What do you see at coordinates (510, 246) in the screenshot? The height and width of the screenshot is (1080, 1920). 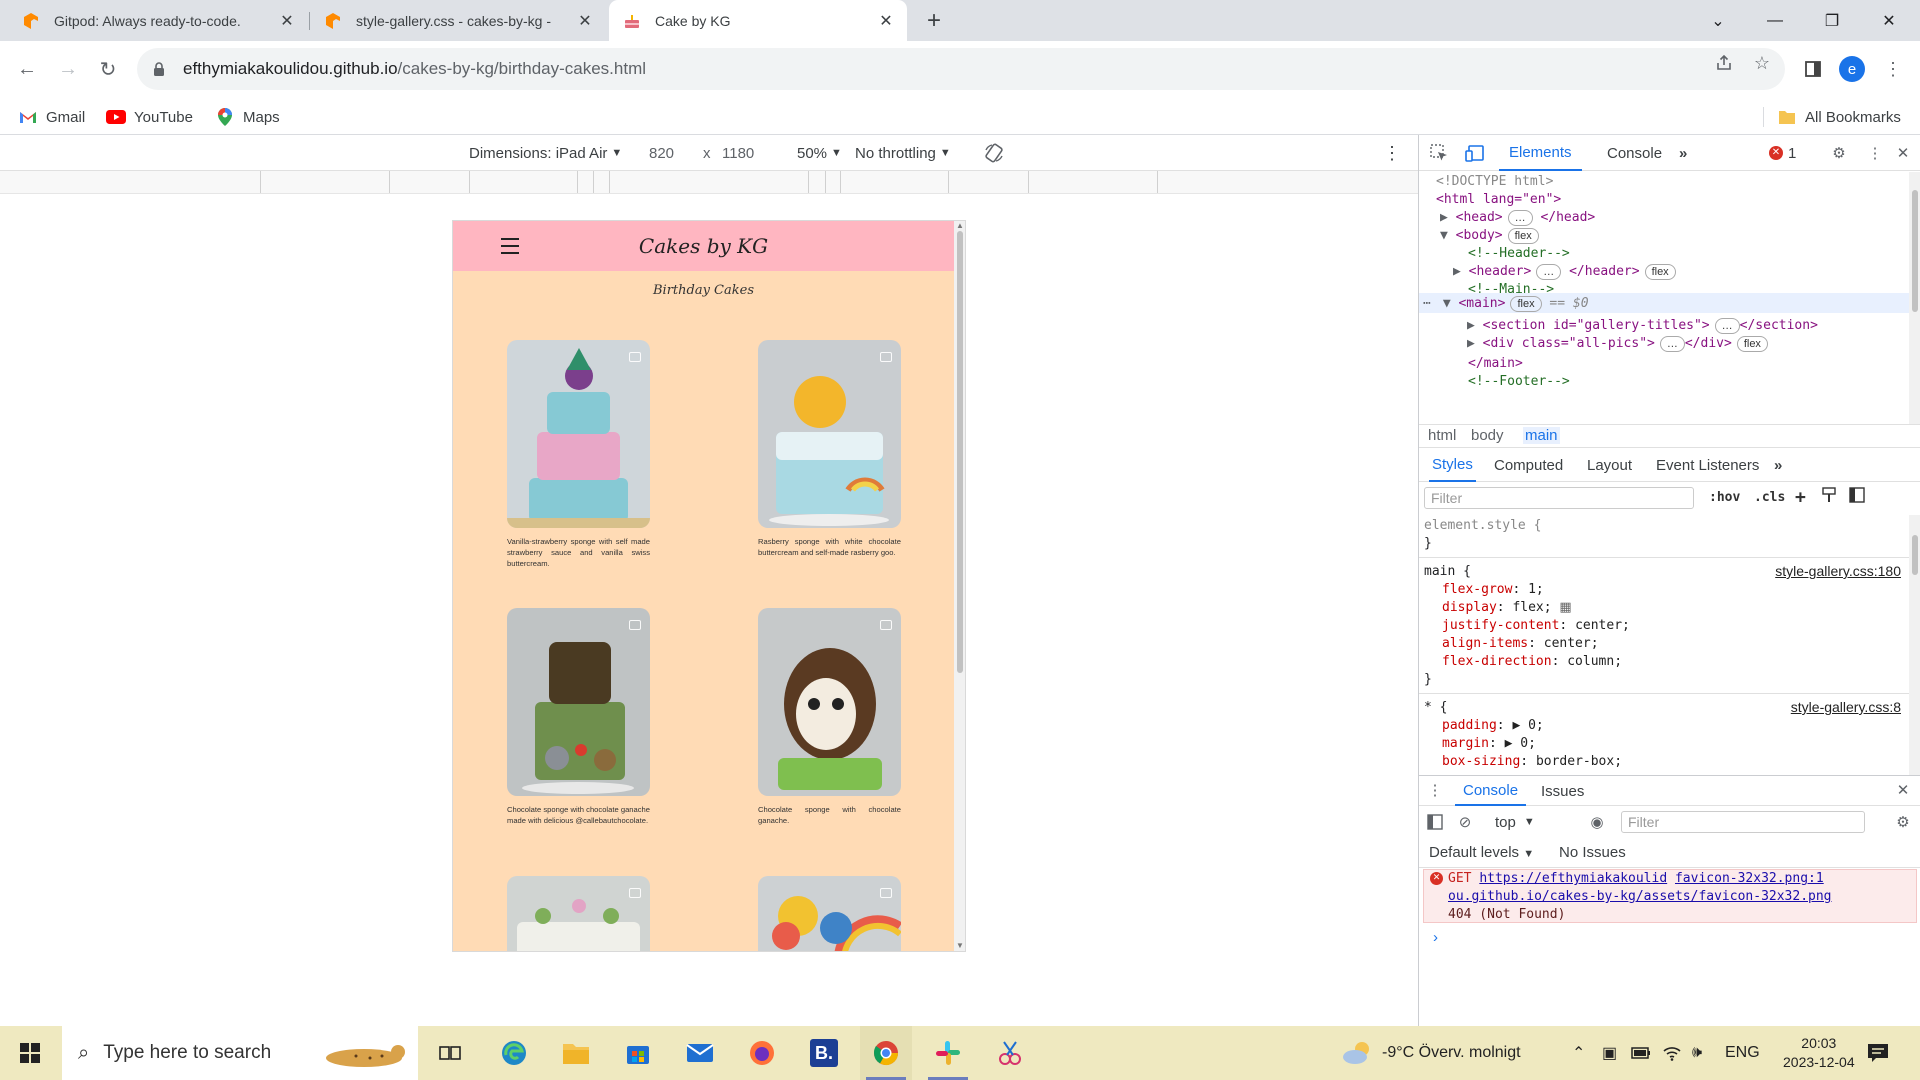 I see `hamburger-menu-icon` at bounding box center [510, 246].